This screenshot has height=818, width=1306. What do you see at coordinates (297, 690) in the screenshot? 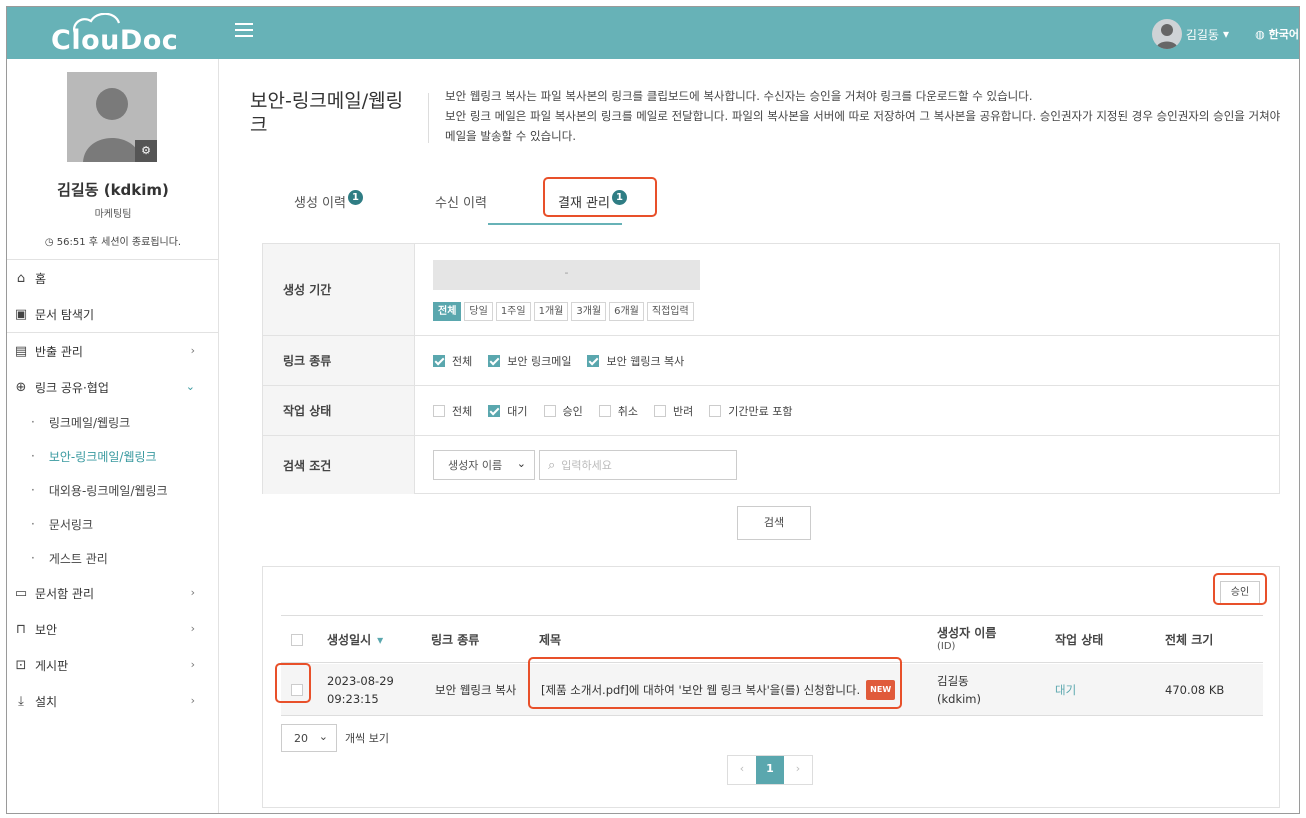
I see `row-checkbox` at bounding box center [297, 690].